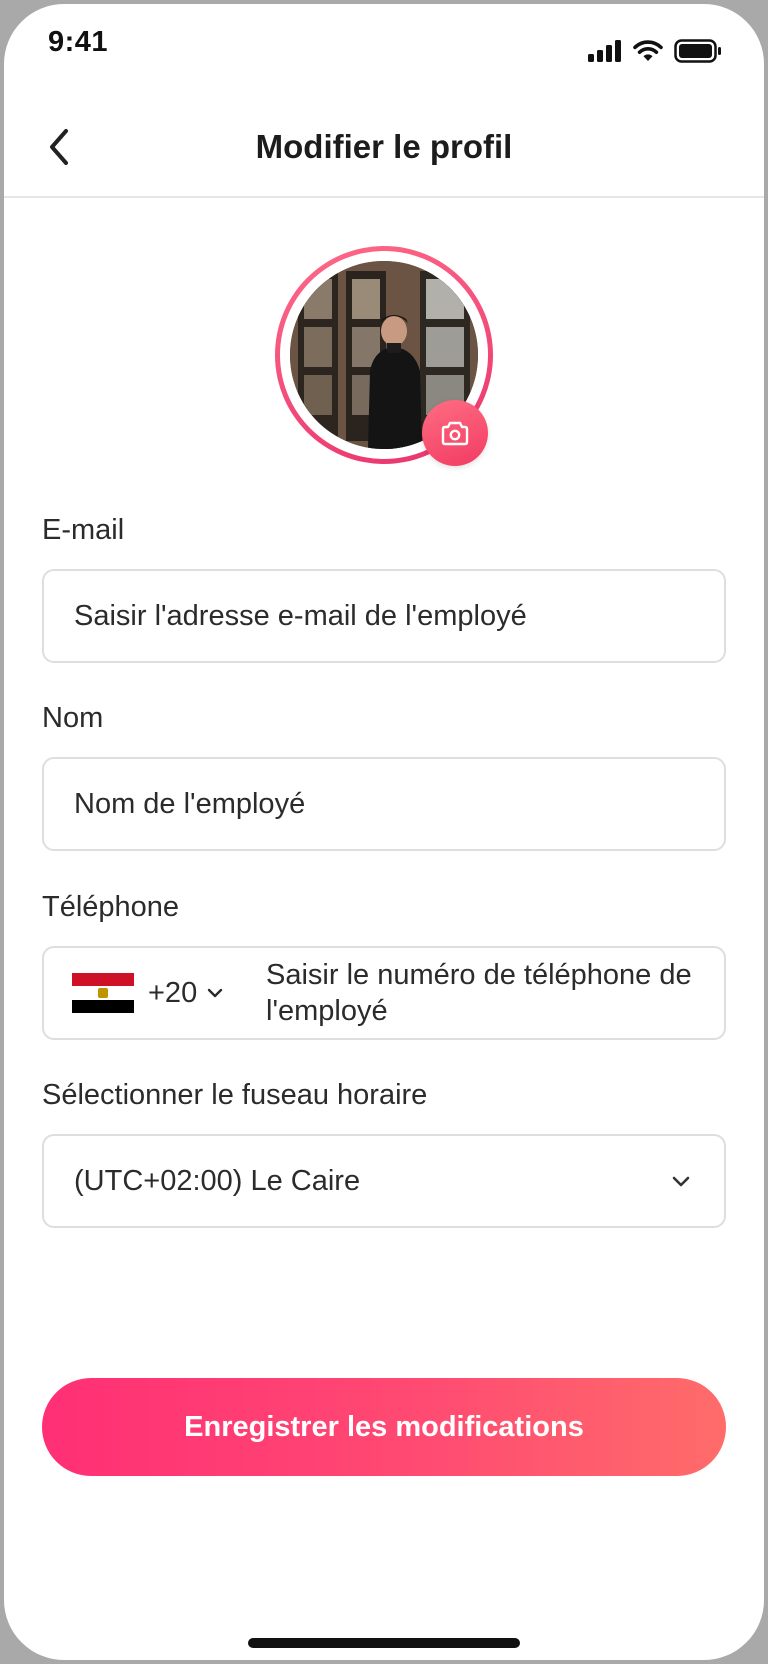 This screenshot has height=1664, width=768. I want to click on dial-code: +20, so click(173, 992).